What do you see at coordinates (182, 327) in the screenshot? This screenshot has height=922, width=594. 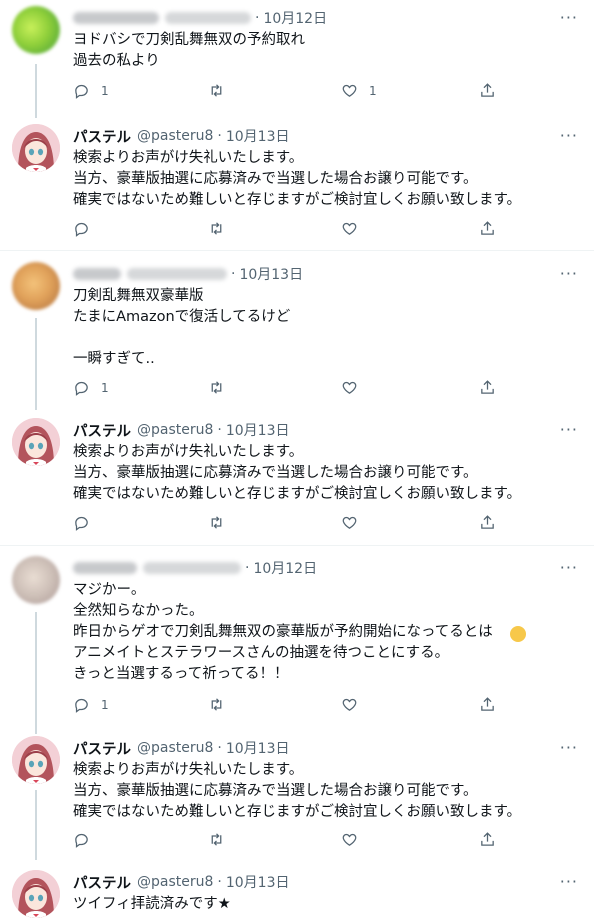 I see `tweet-text: 刀剣乱舞無双豪華版 たまにAmazonで復活してるけど 一瞬すぎて..` at bounding box center [182, 327].